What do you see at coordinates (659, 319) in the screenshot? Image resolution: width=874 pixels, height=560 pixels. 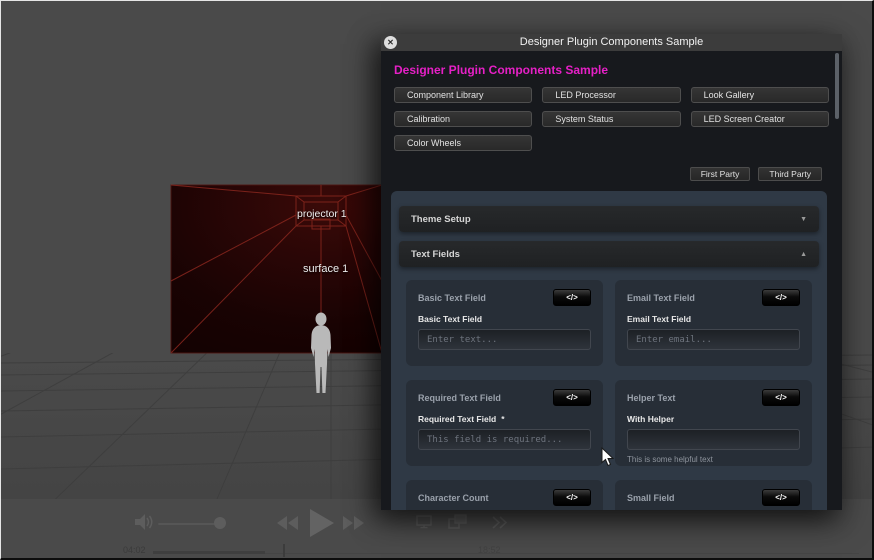 I see `field-label: Email Text Field` at bounding box center [659, 319].